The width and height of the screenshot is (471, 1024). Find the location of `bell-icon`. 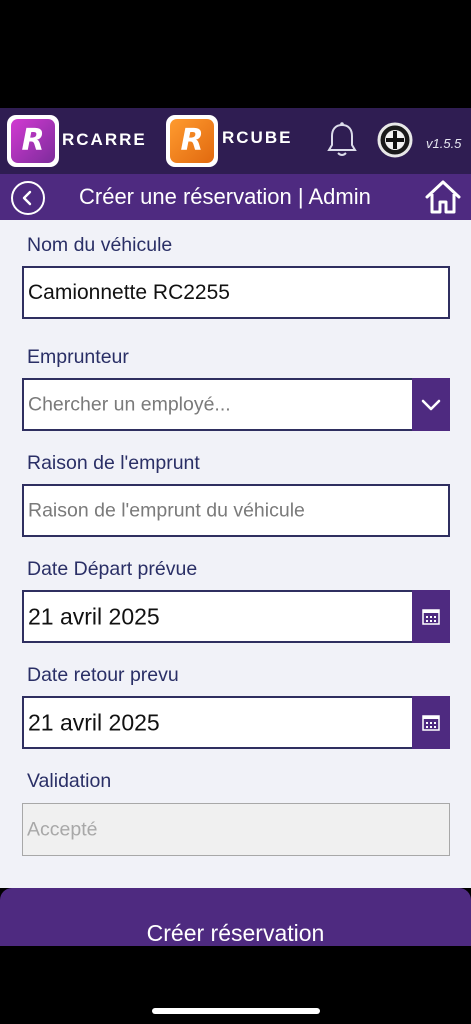

bell-icon is located at coordinates (342, 140).